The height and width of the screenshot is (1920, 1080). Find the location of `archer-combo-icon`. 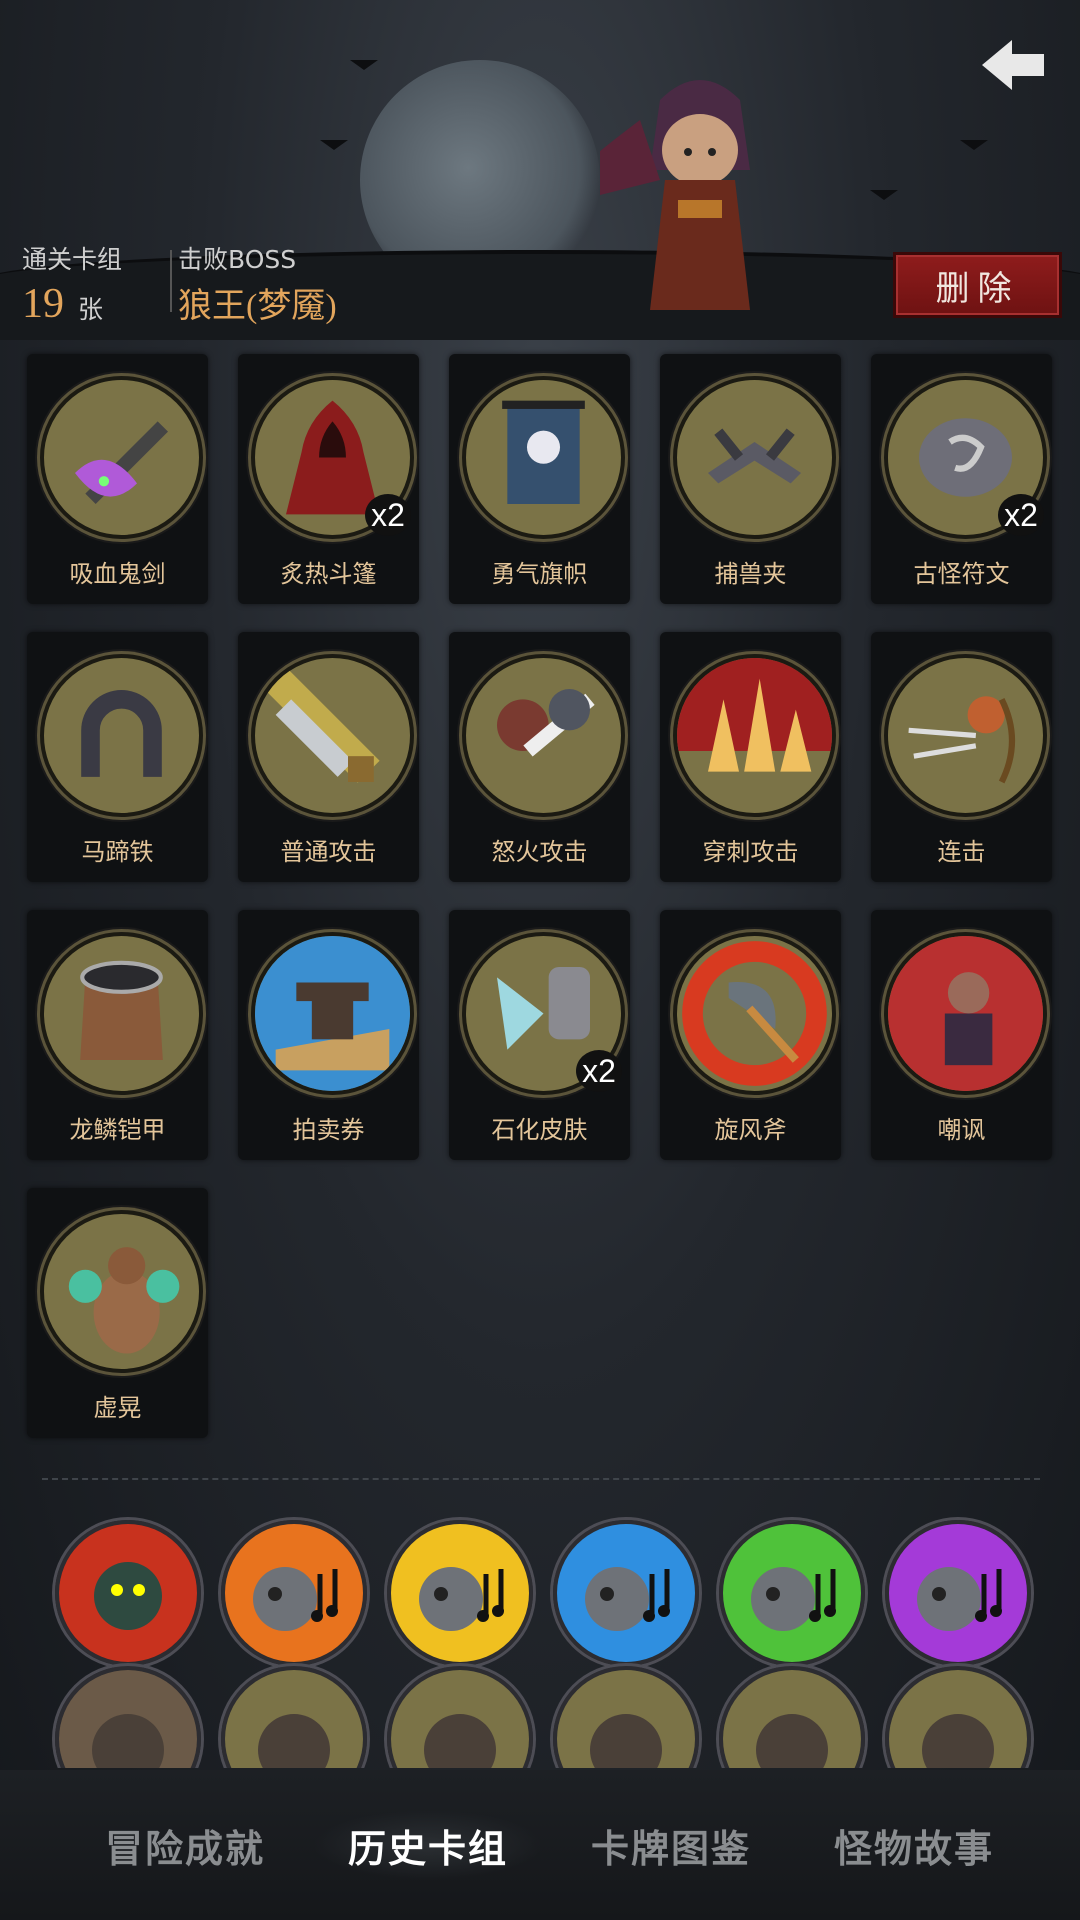

archer-combo-icon is located at coordinates (965, 735).